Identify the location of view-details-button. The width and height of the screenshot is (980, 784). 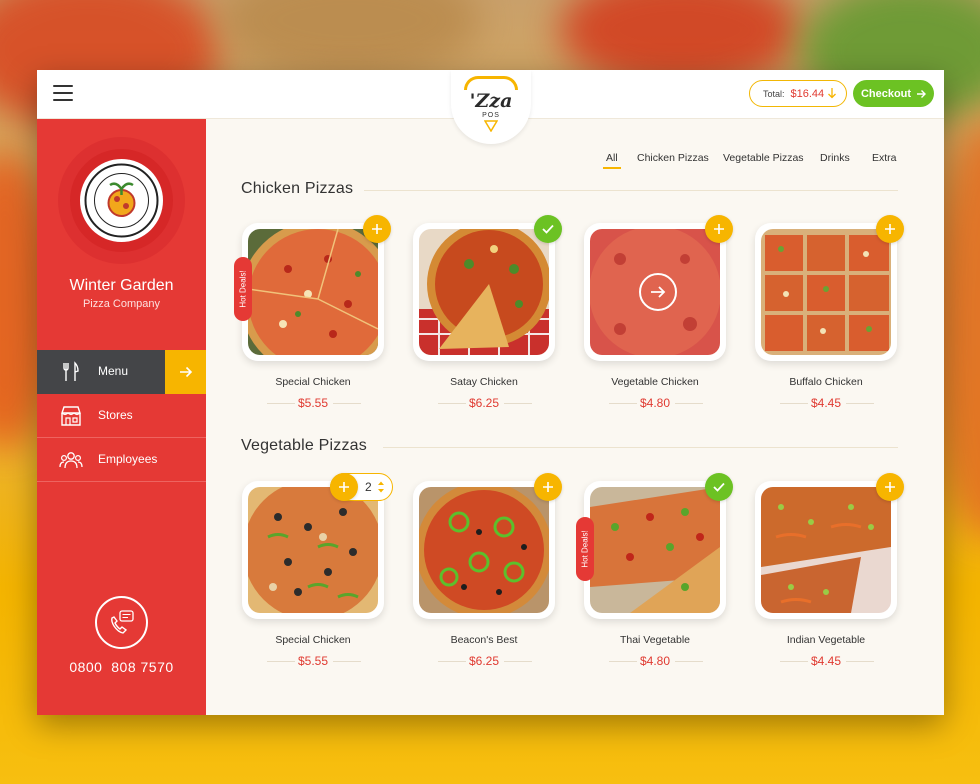
(658, 292).